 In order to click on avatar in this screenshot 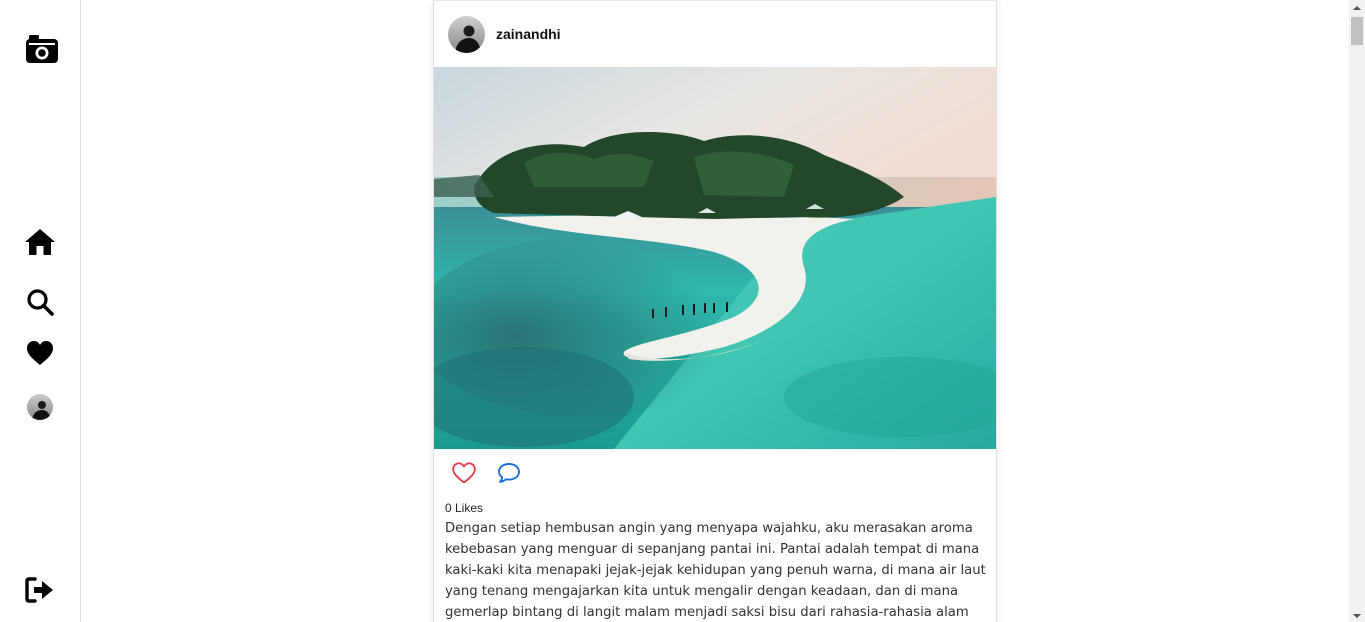, I will do `click(40, 407)`.